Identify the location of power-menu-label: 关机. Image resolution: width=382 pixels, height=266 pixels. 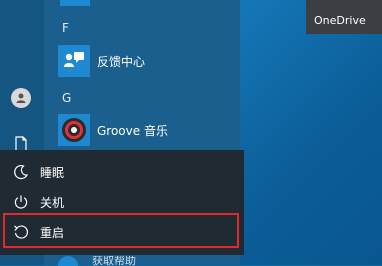
(52, 202).